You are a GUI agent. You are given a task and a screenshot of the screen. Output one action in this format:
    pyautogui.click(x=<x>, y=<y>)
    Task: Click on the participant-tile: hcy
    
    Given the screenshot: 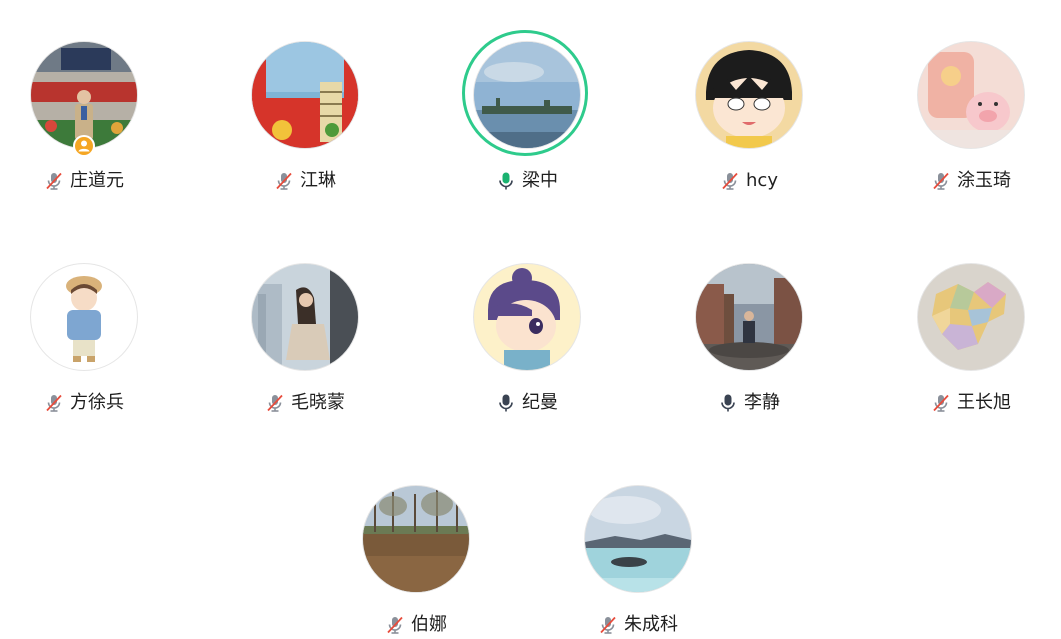 What is the action you would take?
    pyautogui.click(x=749, y=127)
    